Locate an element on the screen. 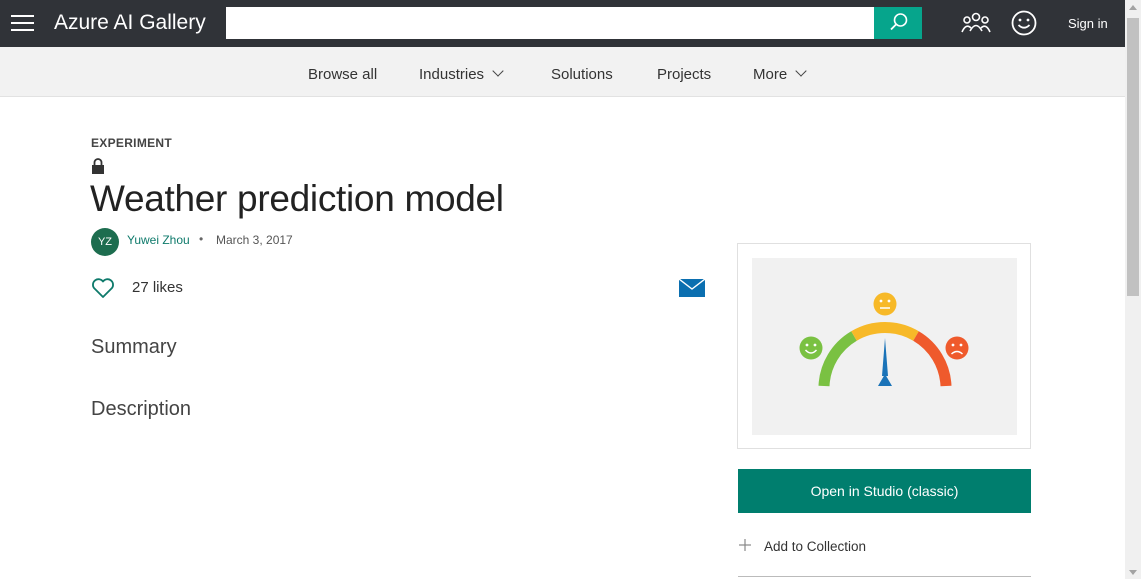  nav-industries: Industries is located at coordinates (461, 74).